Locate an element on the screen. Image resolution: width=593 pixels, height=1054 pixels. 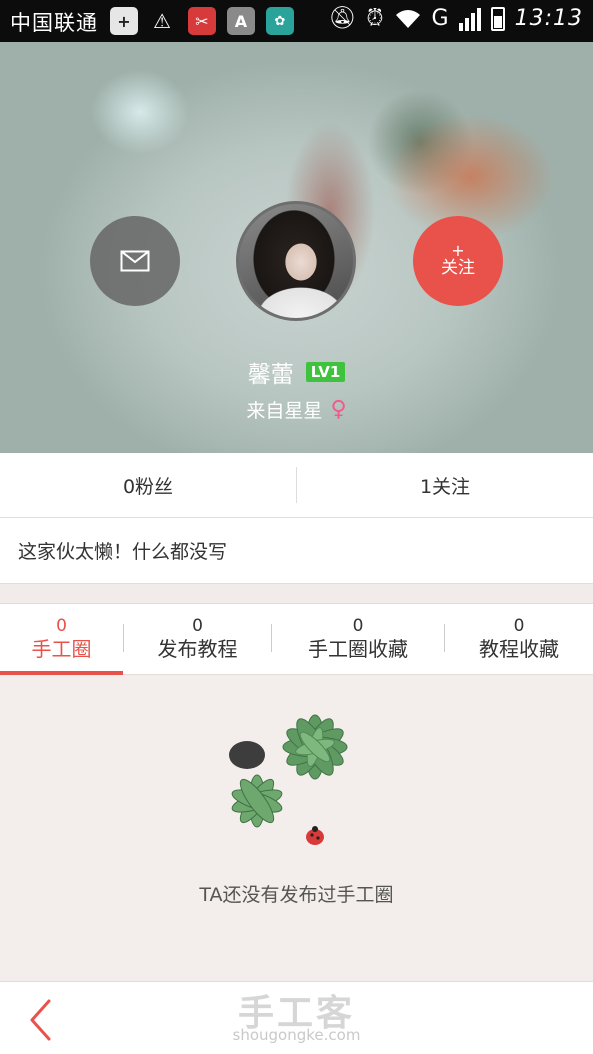
bottom-bar: 手工客 shougongke.com is located at coordinates (296, 1017).